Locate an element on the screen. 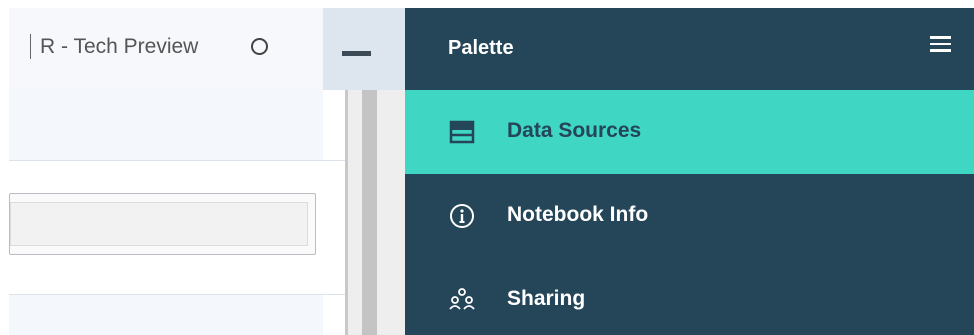 The image size is (974, 335). cell-input is located at coordinates (162, 224).